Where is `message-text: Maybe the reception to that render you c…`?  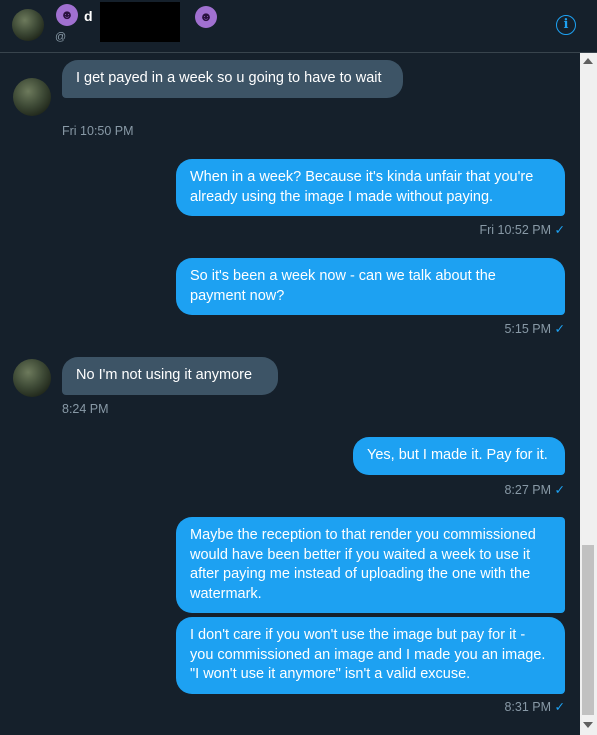
message-text: Maybe the reception to that render you c… is located at coordinates (363, 564).